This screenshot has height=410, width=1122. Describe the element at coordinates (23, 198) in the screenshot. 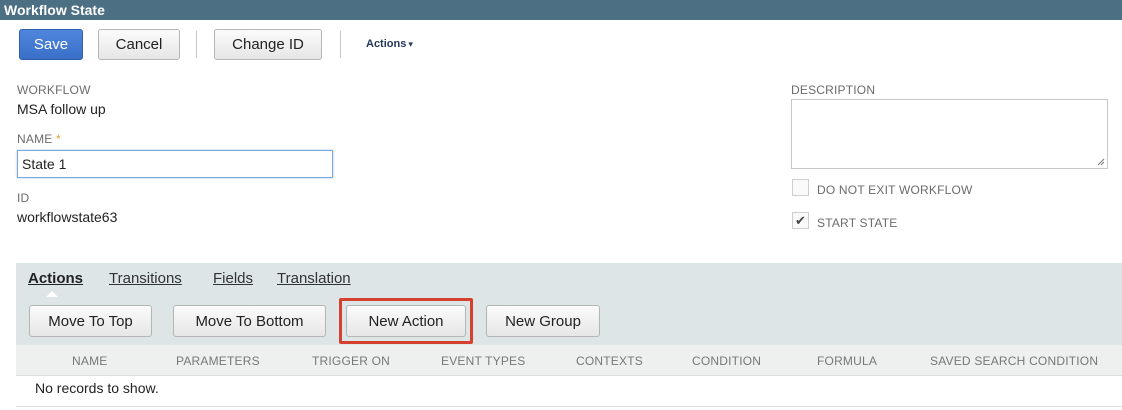

I see `id-label: ID` at that location.